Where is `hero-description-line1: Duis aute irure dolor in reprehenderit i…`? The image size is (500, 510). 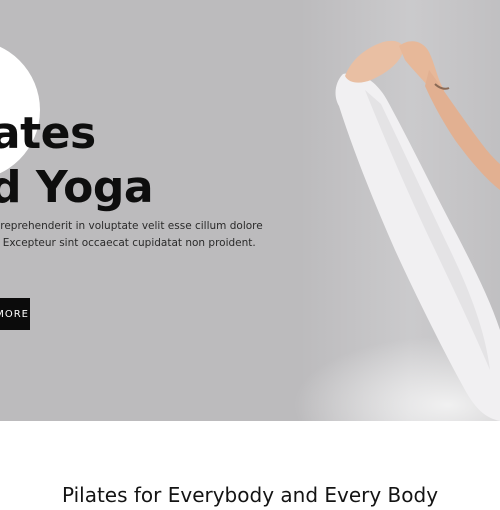
hero-description-line1: Duis aute irure dolor in reprehenderit i… is located at coordinates (131, 226).